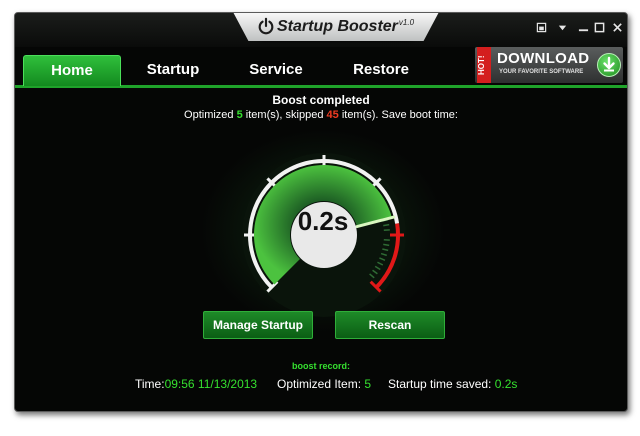 The height and width of the screenshot is (436, 640). I want to click on tab-service-label: Service, so click(276, 69).